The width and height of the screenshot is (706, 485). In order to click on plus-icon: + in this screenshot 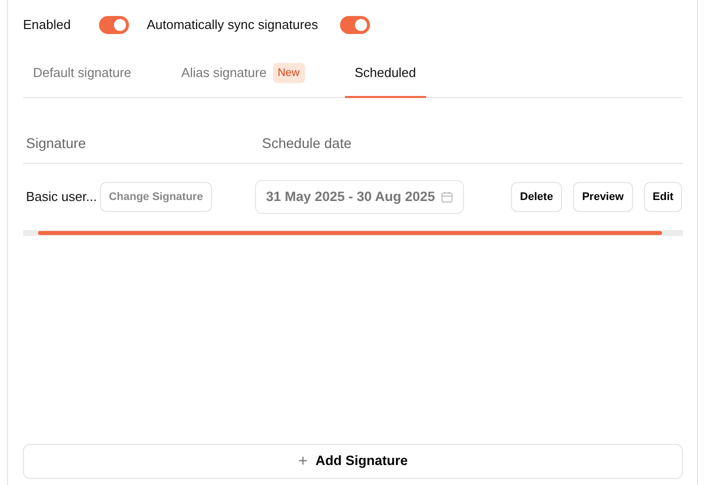, I will do `click(303, 462)`.